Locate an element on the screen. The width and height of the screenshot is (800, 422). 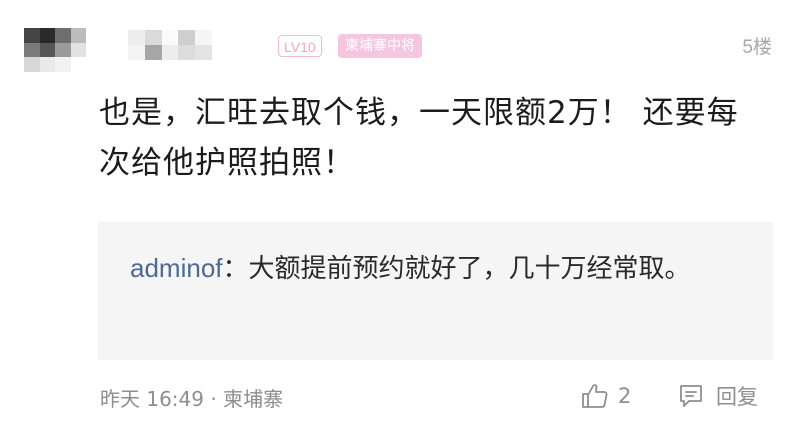
like-count: 2 is located at coordinates (625, 396).